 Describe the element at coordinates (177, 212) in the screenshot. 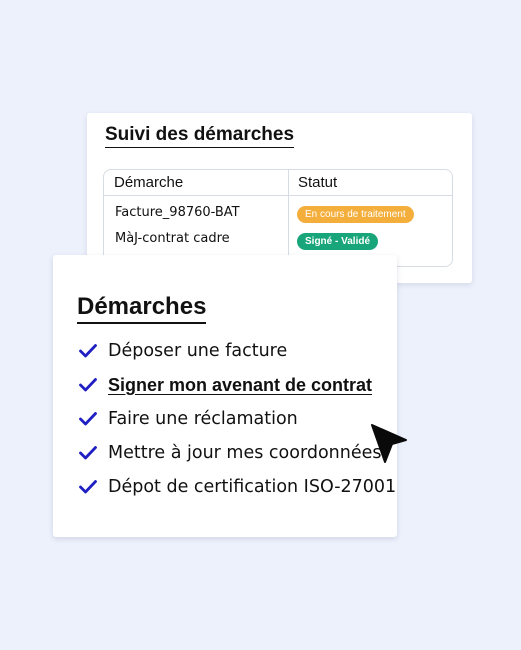

I see `row-demarche: Facture_98760-BAT` at that location.